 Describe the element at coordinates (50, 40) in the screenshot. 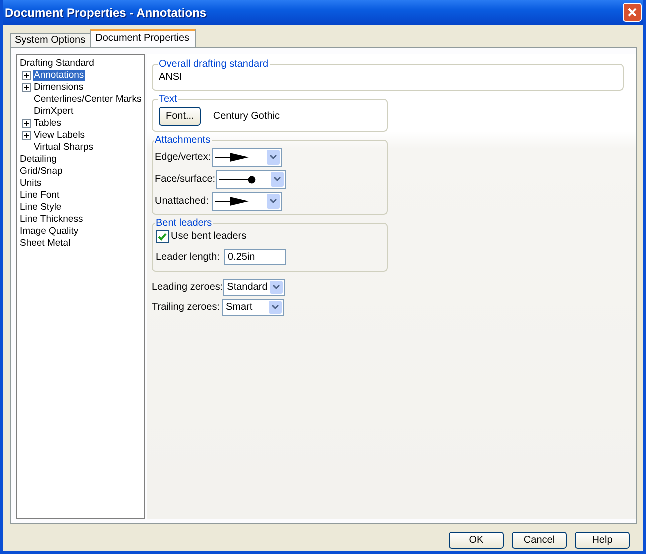

I see `tab: System Options` at that location.